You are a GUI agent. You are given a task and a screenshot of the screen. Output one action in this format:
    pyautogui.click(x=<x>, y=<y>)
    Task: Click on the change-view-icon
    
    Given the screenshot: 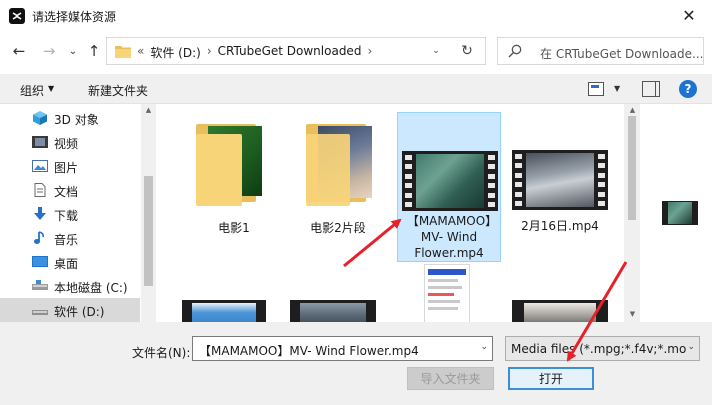 What is the action you would take?
    pyautogui.click(x=596, y=89)
    